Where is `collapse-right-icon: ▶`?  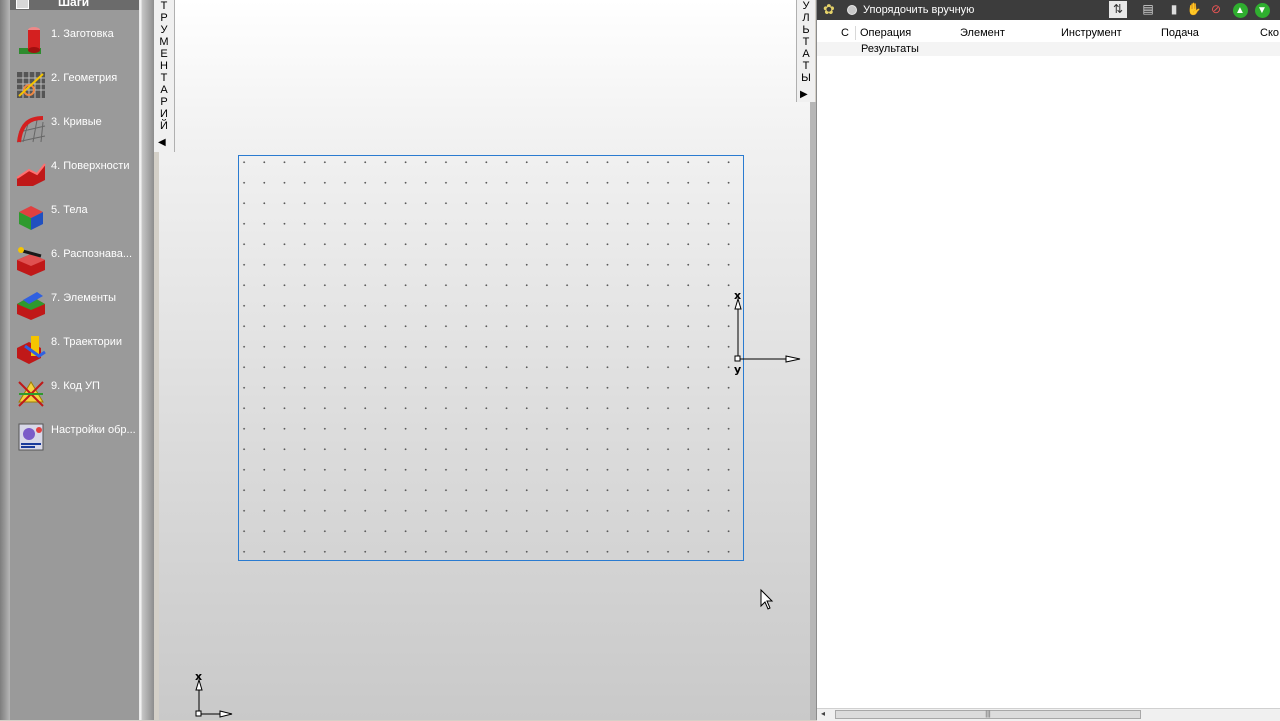 collapse-right-icon: ▶ is located at coordinates (804, 94).